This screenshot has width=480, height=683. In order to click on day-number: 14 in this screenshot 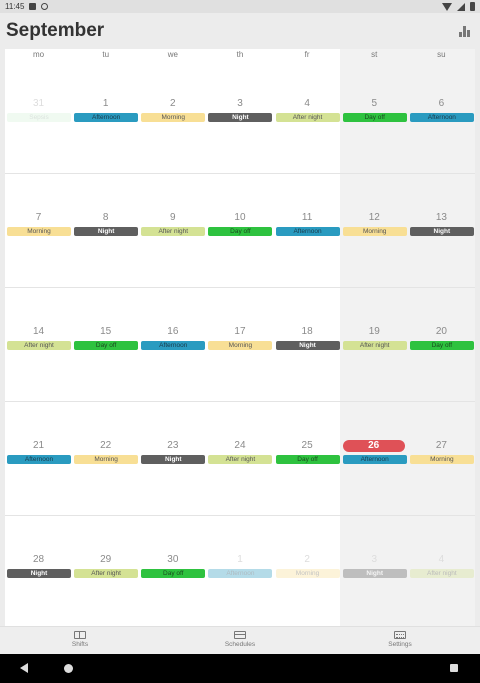, I will do `click(39, 331)`.